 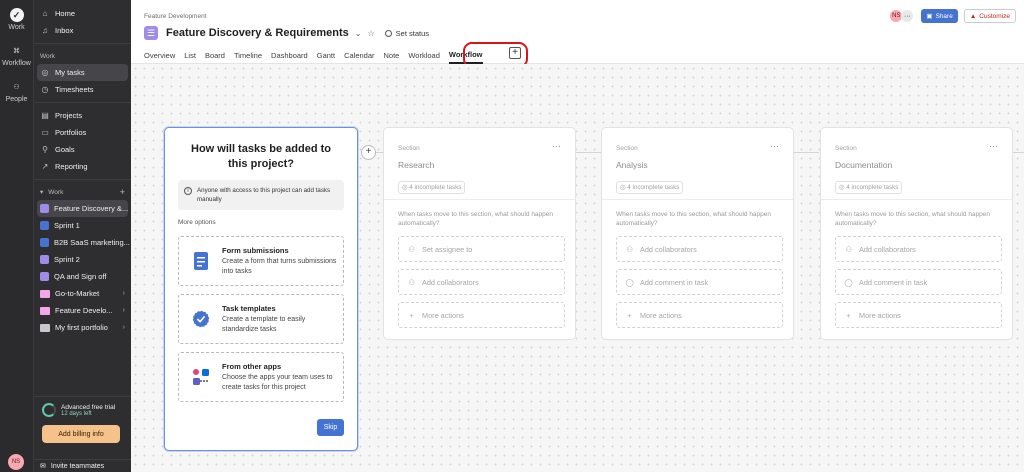 I want to click on share-button: ▣ Share, so click(x=939, y=16).